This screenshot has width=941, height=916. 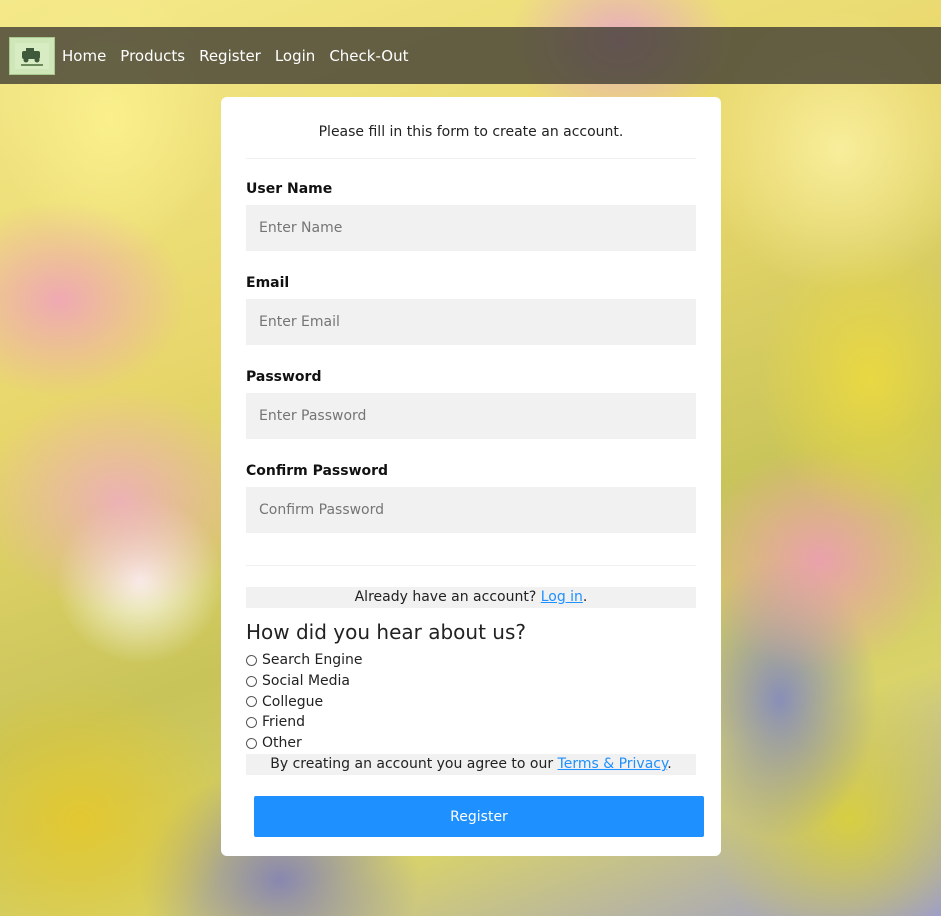 What do you see at coordinates (282, 743) in the screenshot?
I see `radio-label: Other` at bounding box center [282, 743].